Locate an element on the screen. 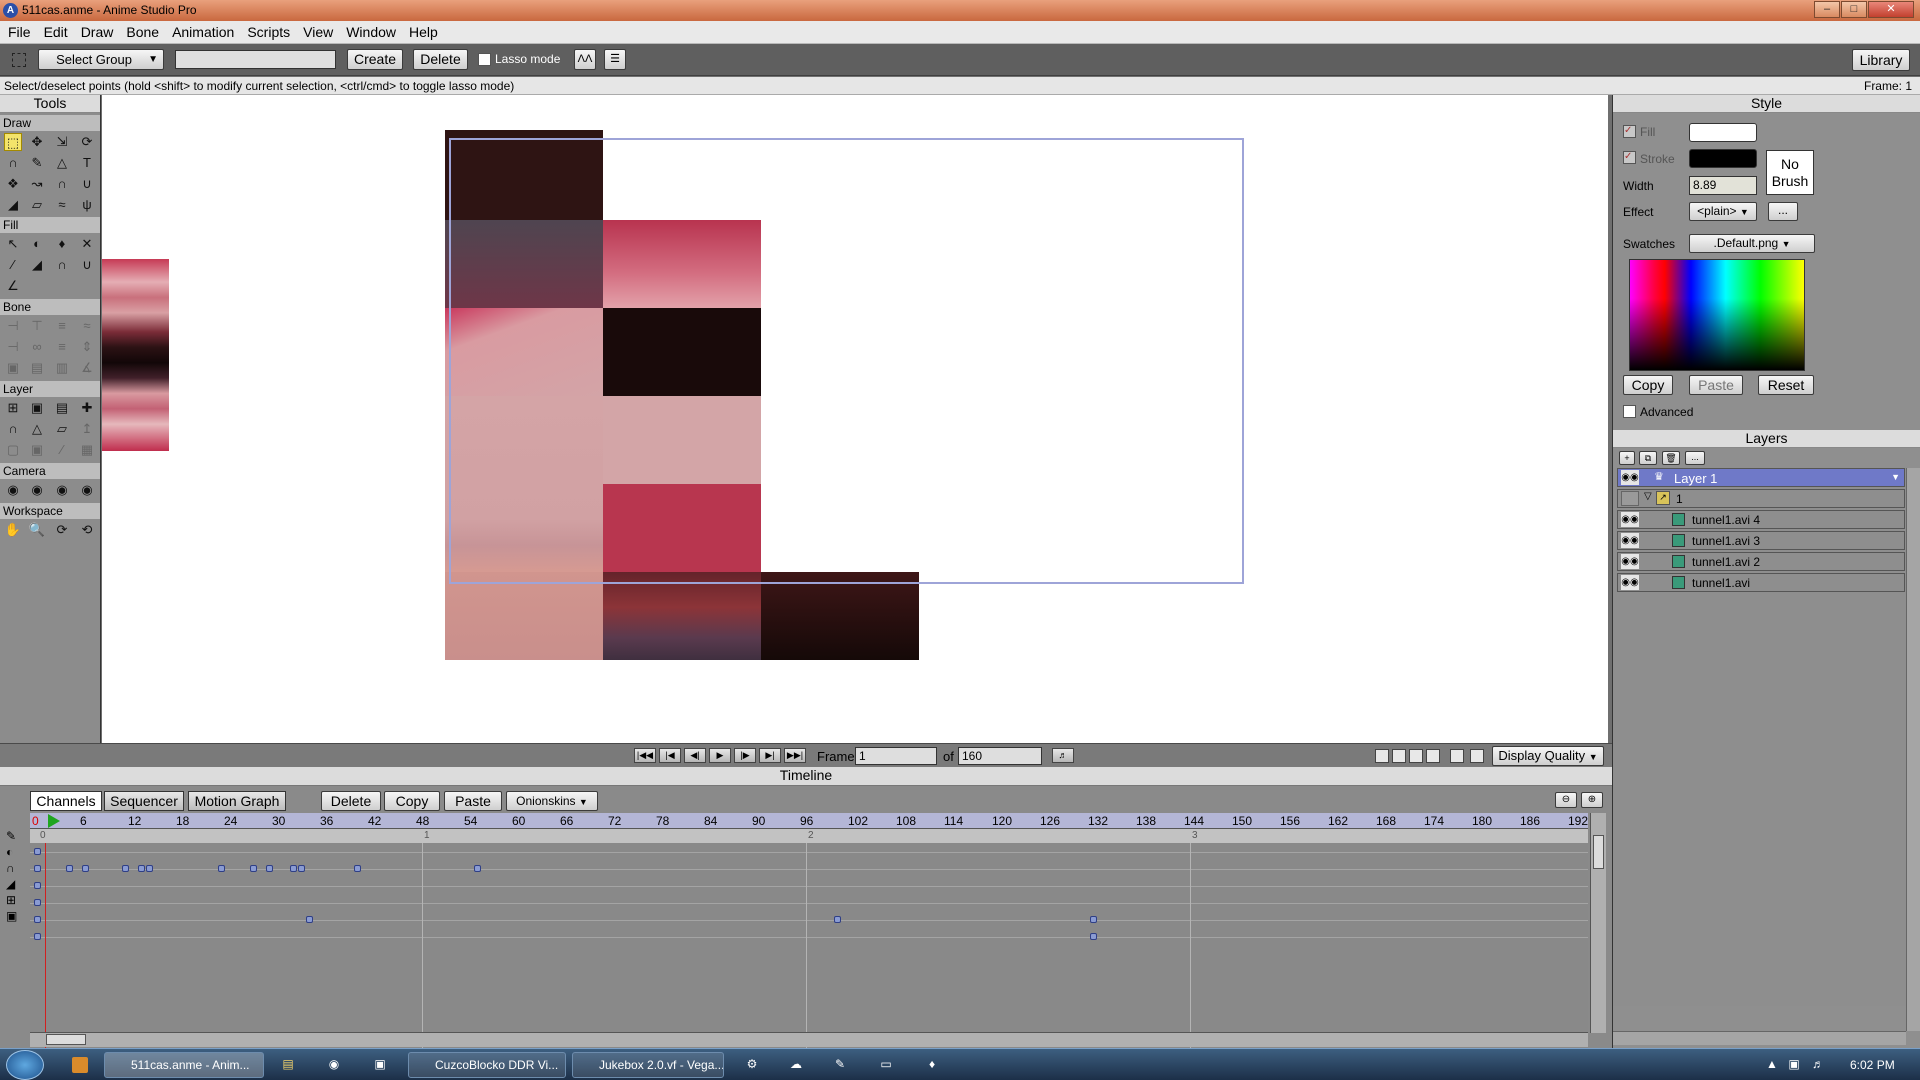 Image resolution: width=1920 pixels, height=1080 pixels. sketch-tool-icon: ψ is located at coordinates (87, 205).